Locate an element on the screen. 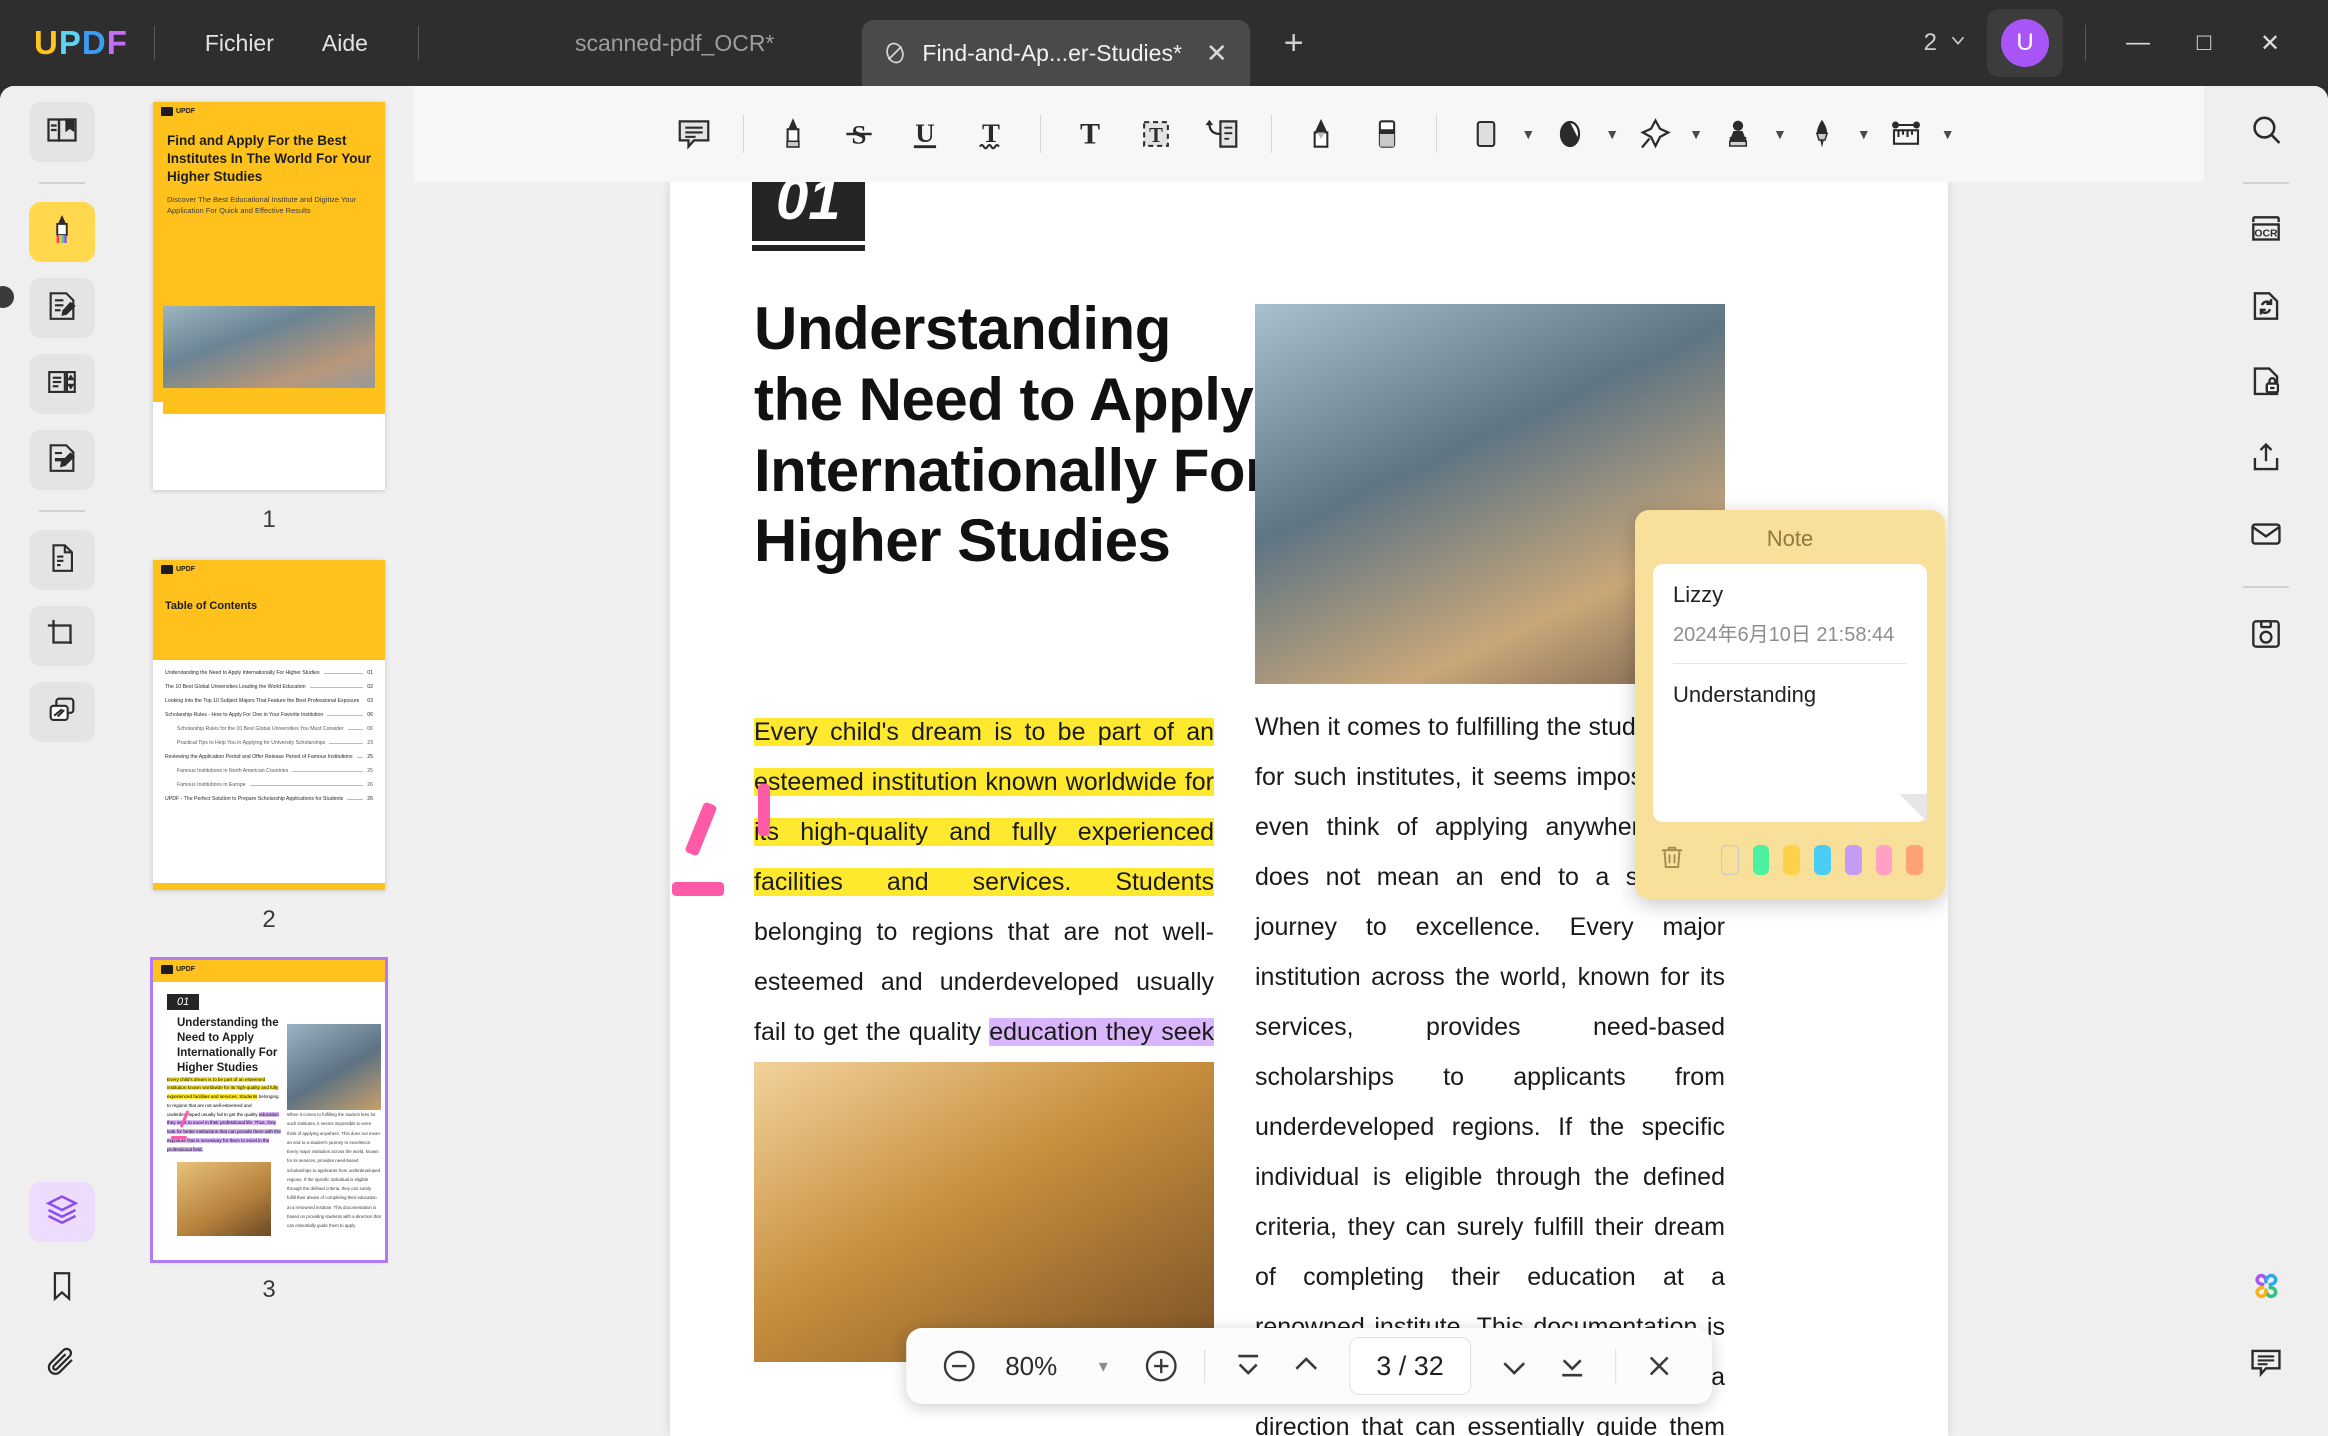 This screenshot has width=2328, height=1436. sidebar-item-organize-pages is located at coordinates (62, 384).